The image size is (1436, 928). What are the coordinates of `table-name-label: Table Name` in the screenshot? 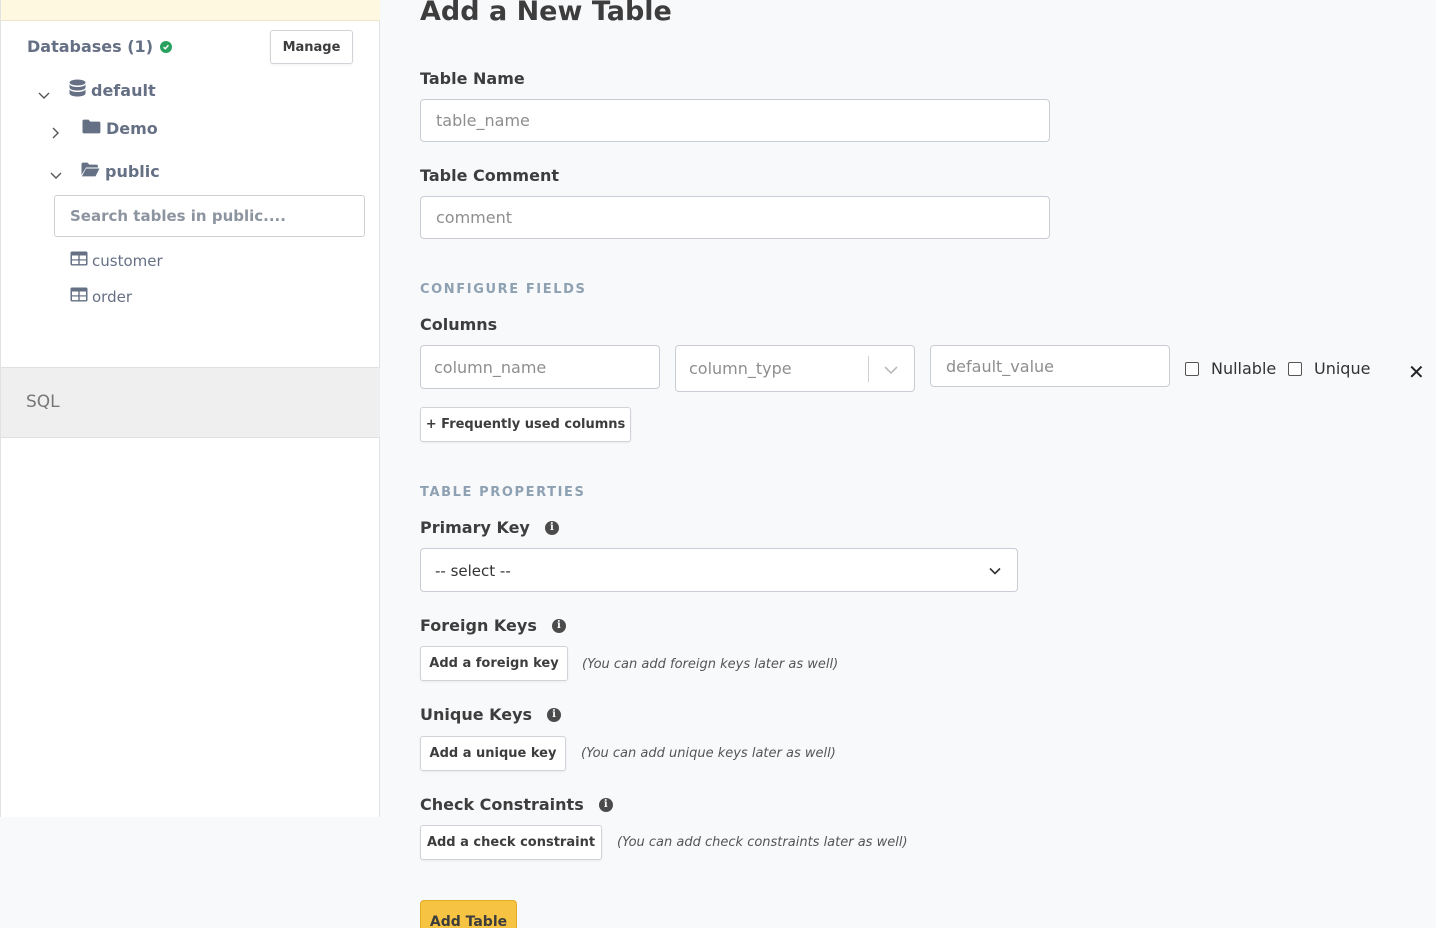 It's located at (472, 78).